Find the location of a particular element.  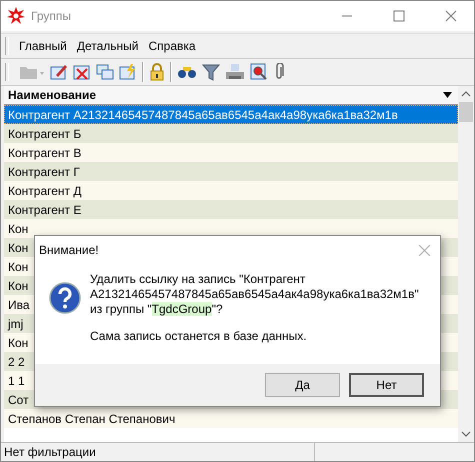

table-cell: Степанов Степан Степанович is located at coordinates (92, 419).